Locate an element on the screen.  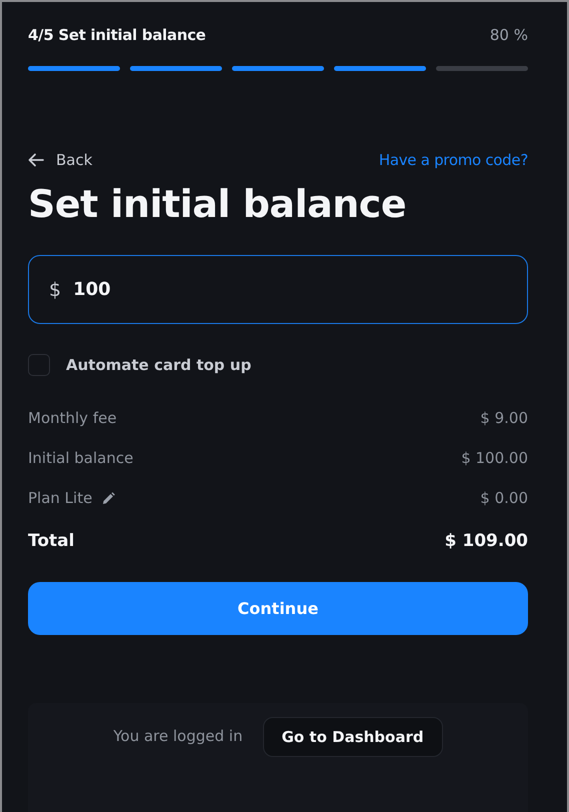
checkbox is located at coordinates (39, 365).